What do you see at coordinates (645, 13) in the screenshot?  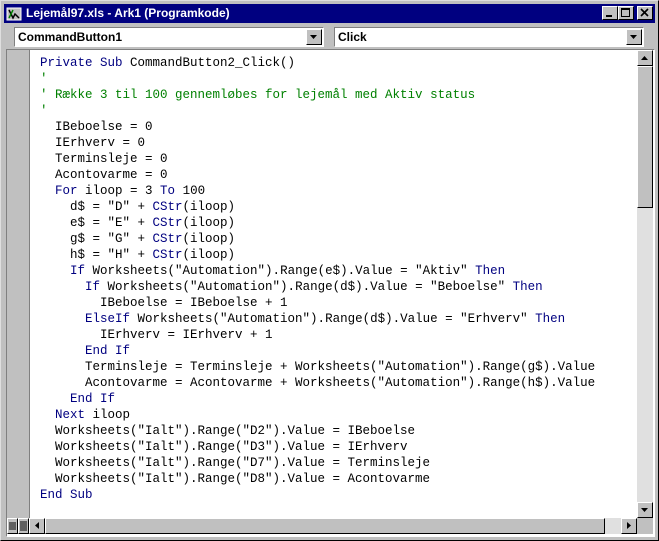 I see `close-button` at bounding box center [645, 13].